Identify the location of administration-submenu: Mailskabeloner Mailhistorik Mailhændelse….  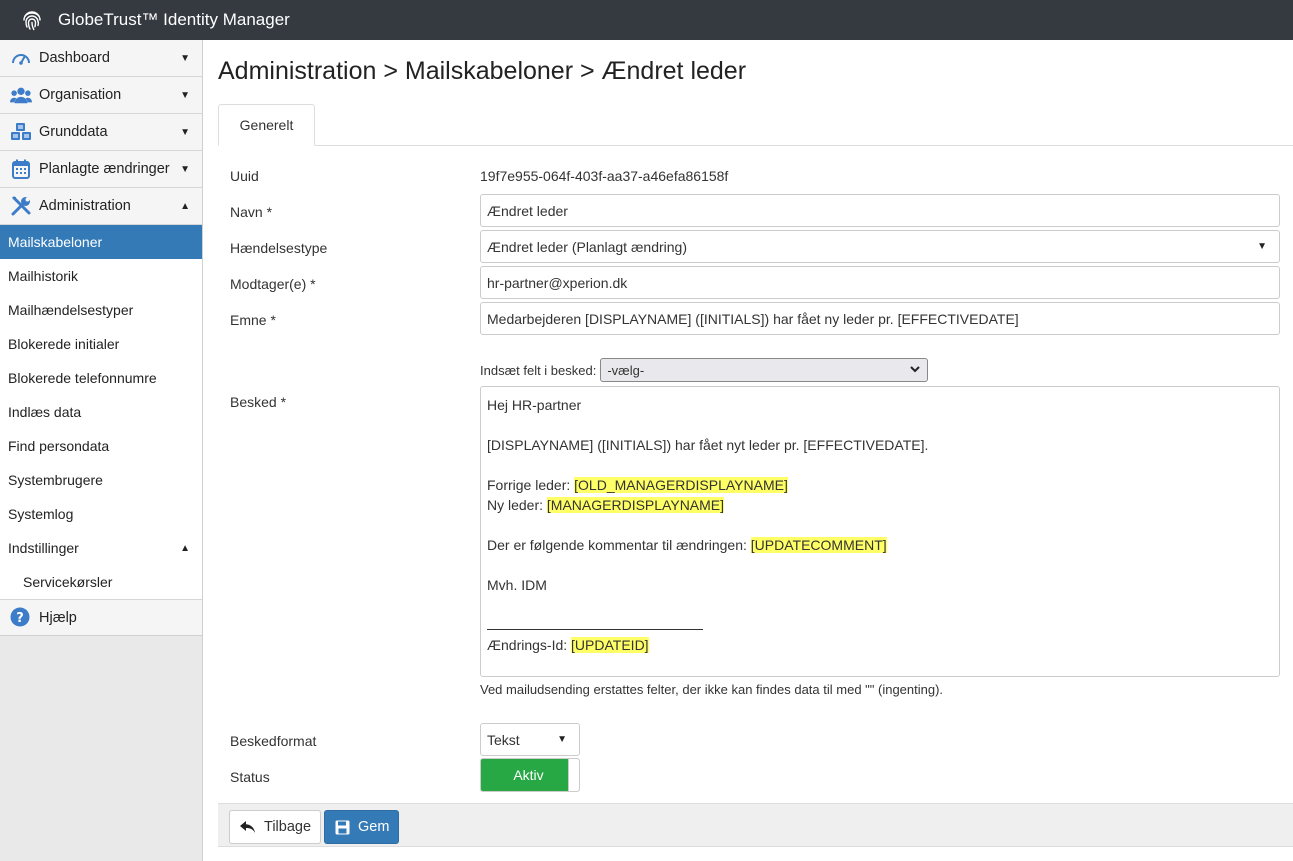
(101, 412).